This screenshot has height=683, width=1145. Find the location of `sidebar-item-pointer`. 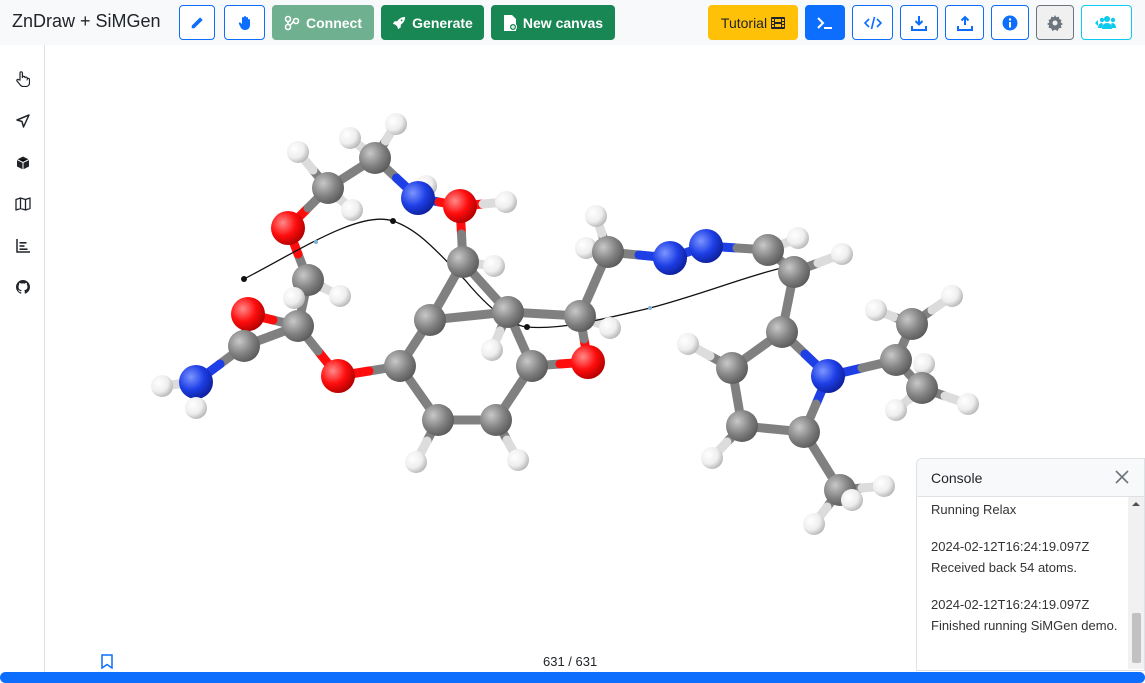

sidebar-item-pointer is located at coordinates (23, 81).